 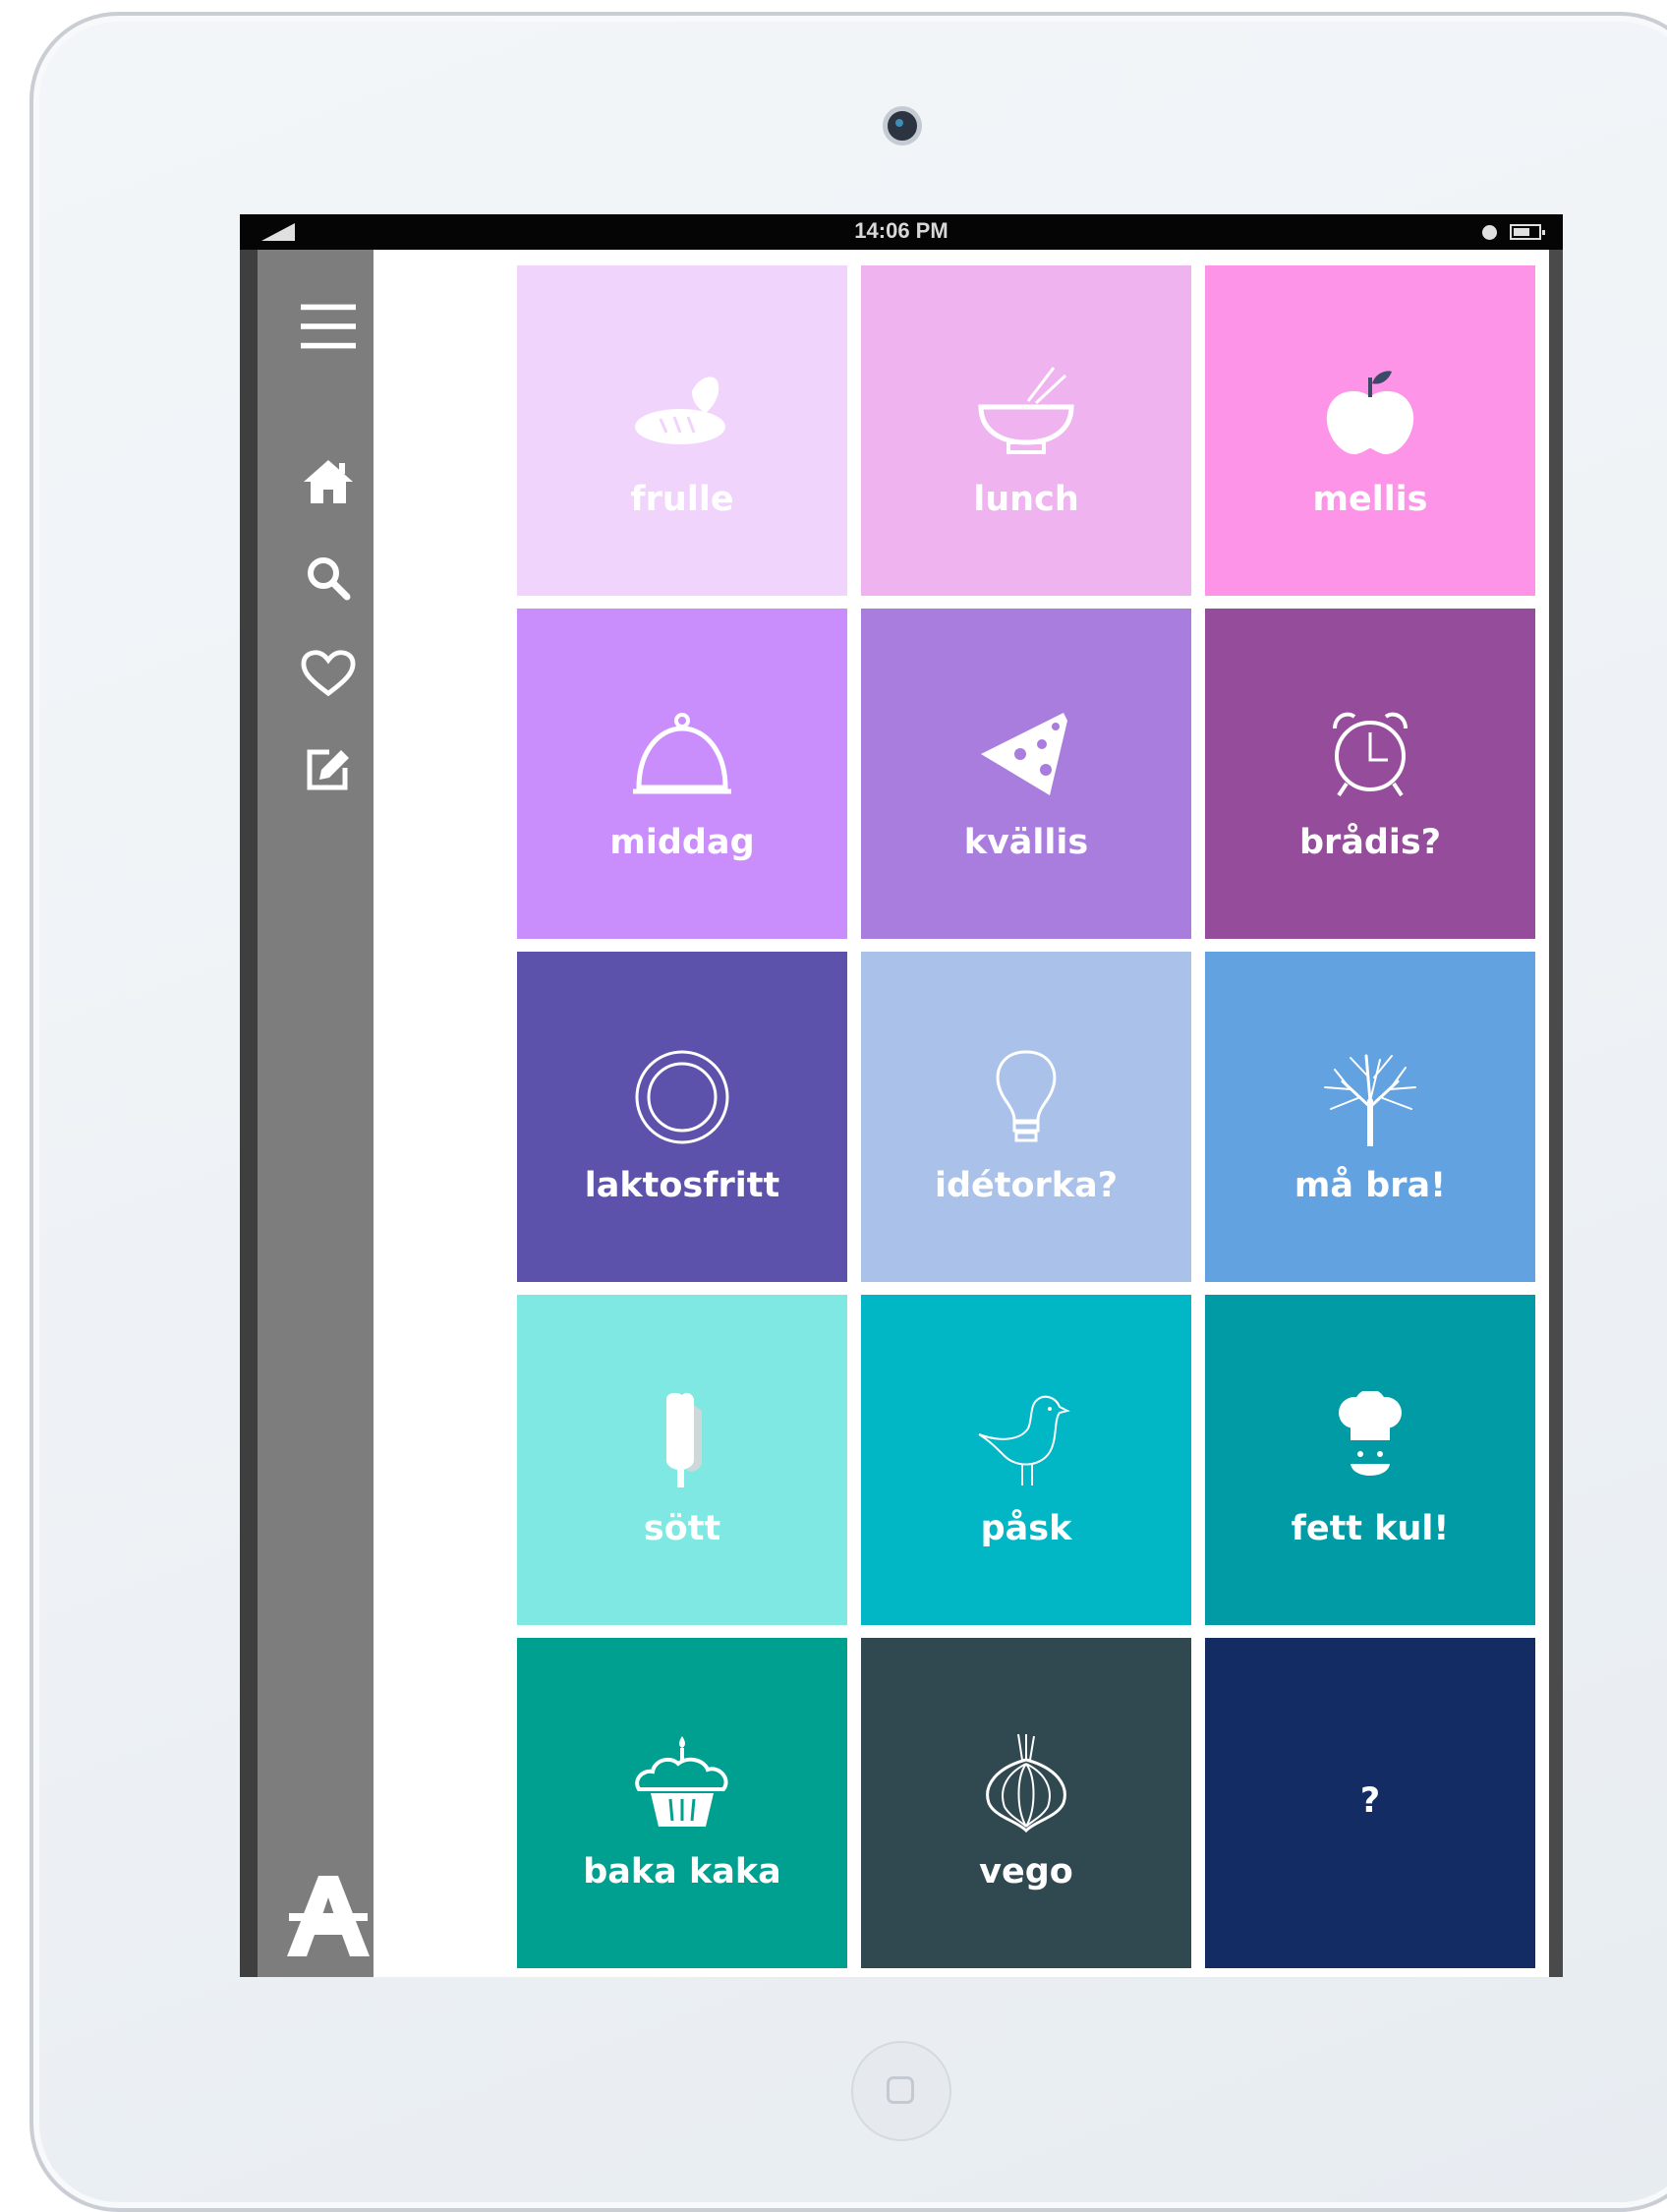 What do you see at coordinates (328, 578) in the screenshot?
I see `search-icon` at bounding box center [328, 578].